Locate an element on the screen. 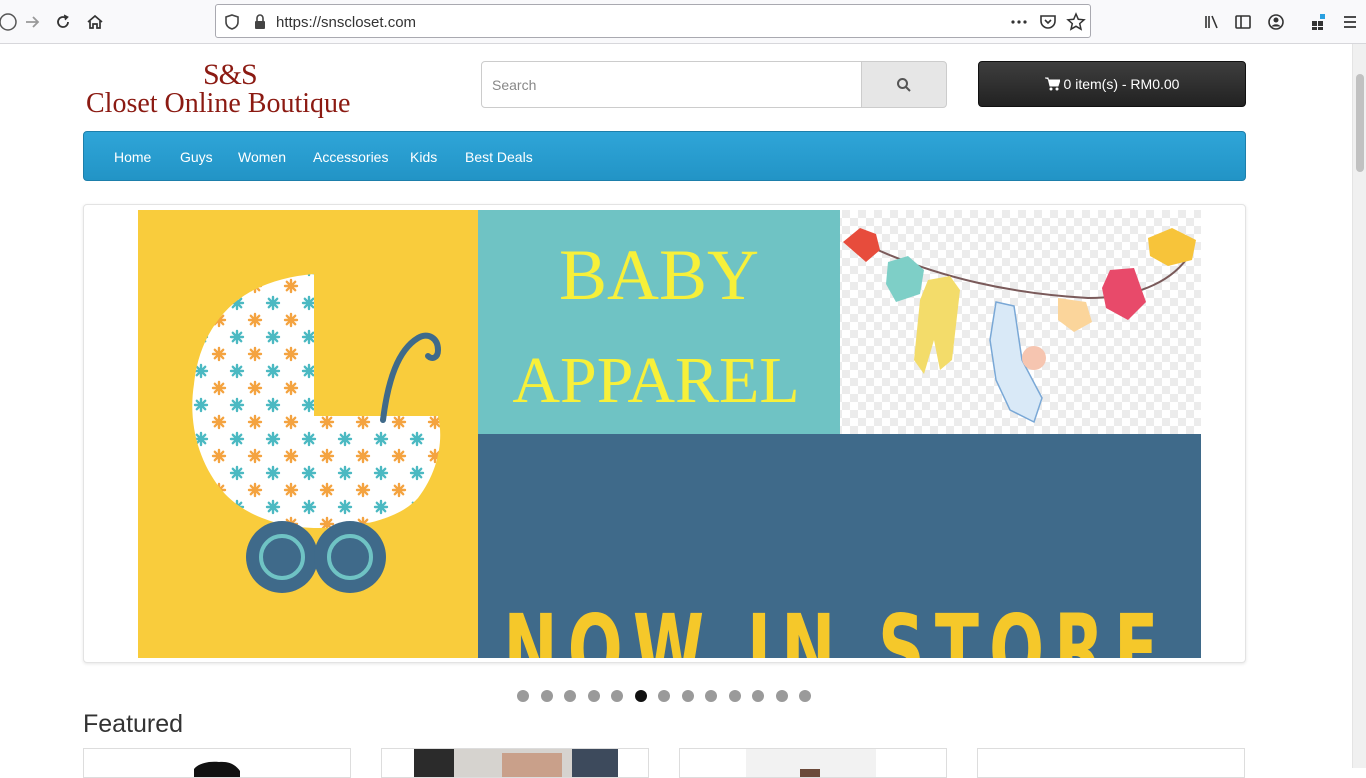  banner-title-line2: APPAREL is located at coordinates (655, 380).